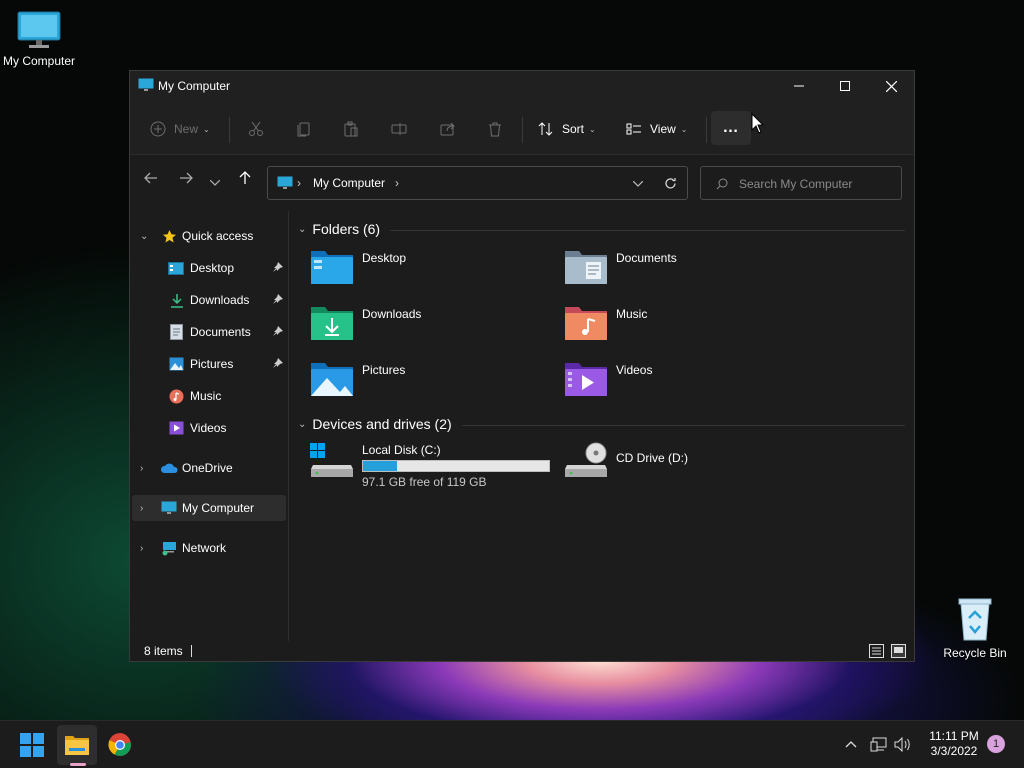 Image resolution: width=1024 pixels, height=768 pixels. What do you see at coordinates (169, 548) in the screenshot?
I see `network-icon` at bounding box center [169, 548].